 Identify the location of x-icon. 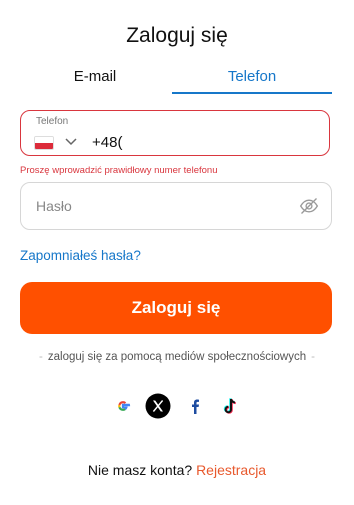
(158, 406).